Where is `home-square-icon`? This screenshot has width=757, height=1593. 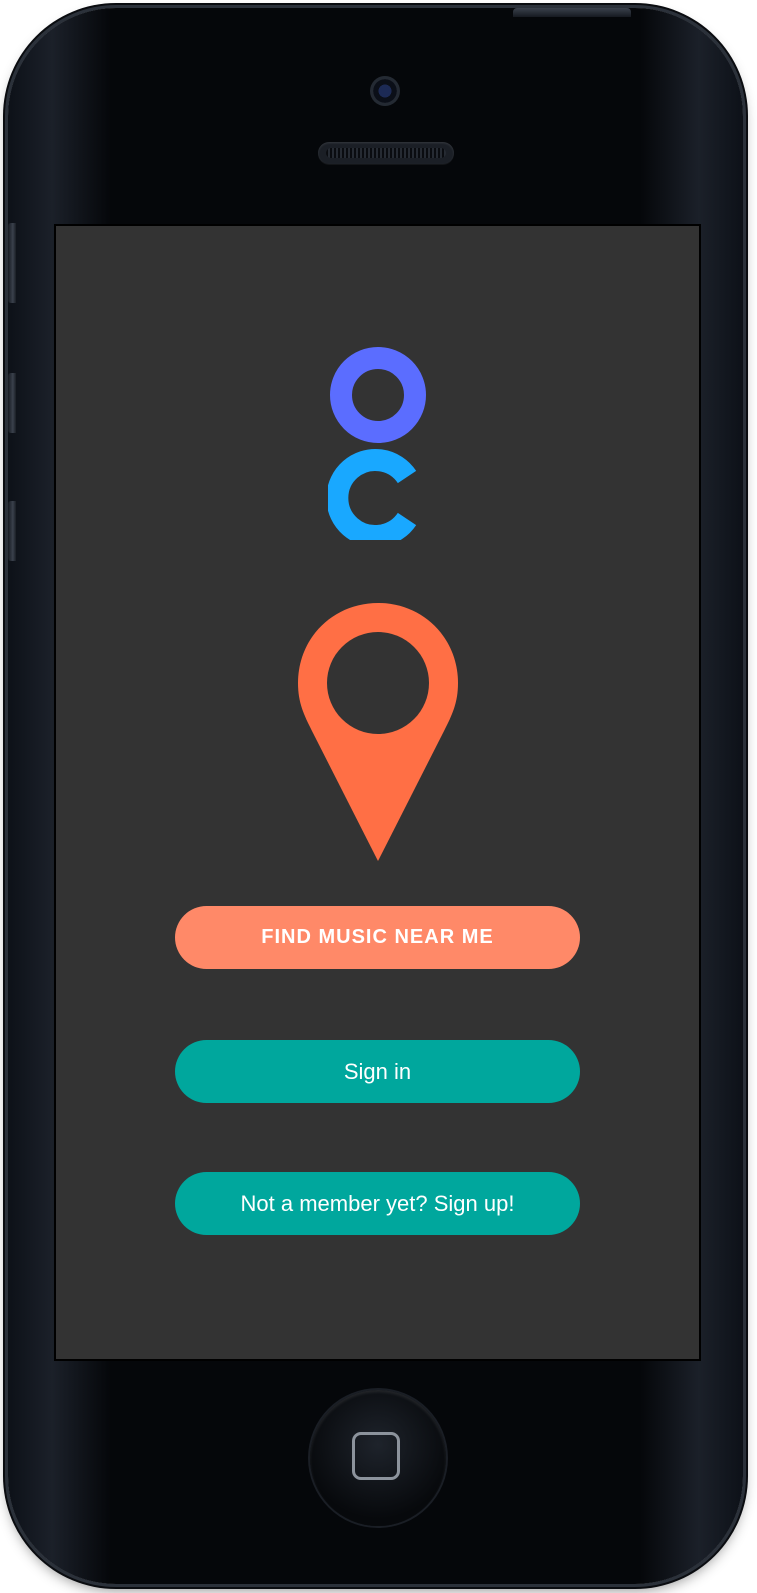
home-square-icon is located at coordinates (376, 1456).